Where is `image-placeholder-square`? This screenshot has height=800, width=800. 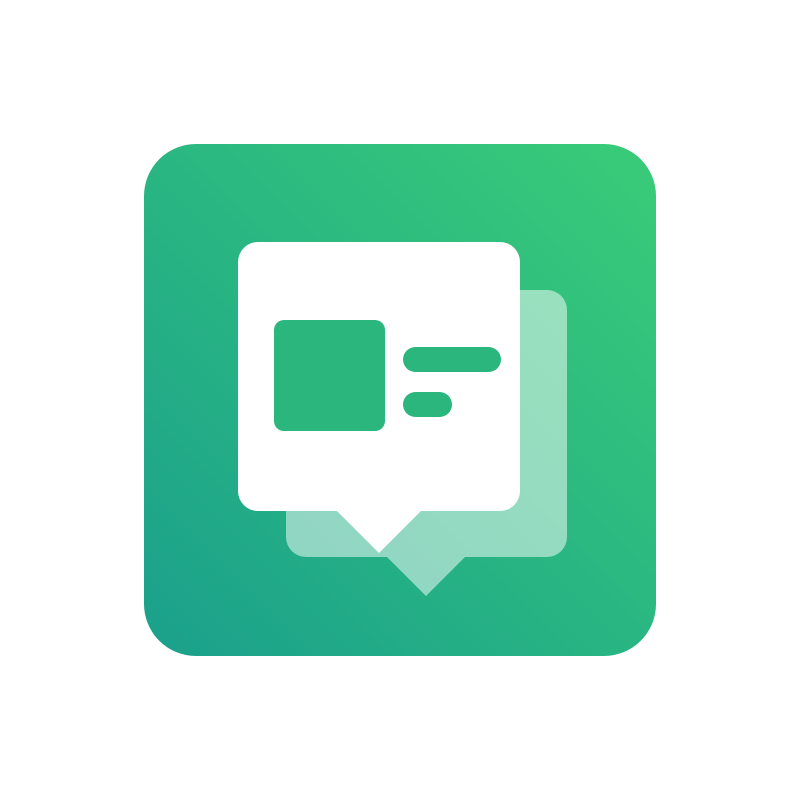 image-placeholder-square is located at coordinates (329, 375).